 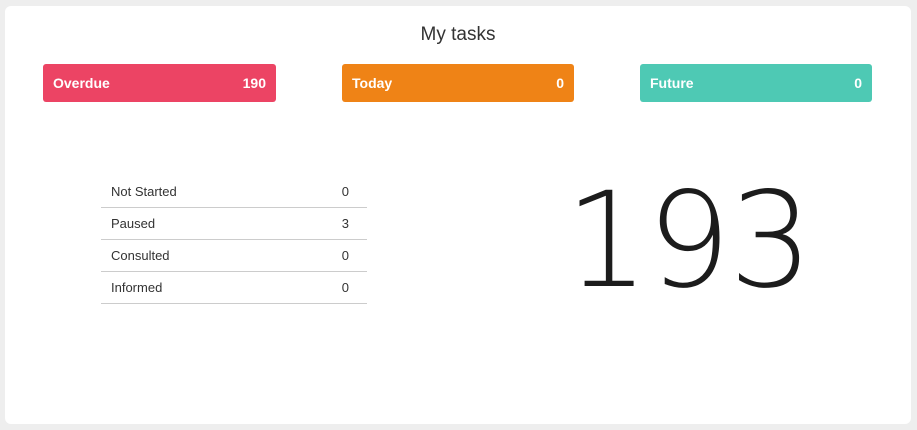 I want to click on table-row: Consulted 0, so click(x=234, y=256).